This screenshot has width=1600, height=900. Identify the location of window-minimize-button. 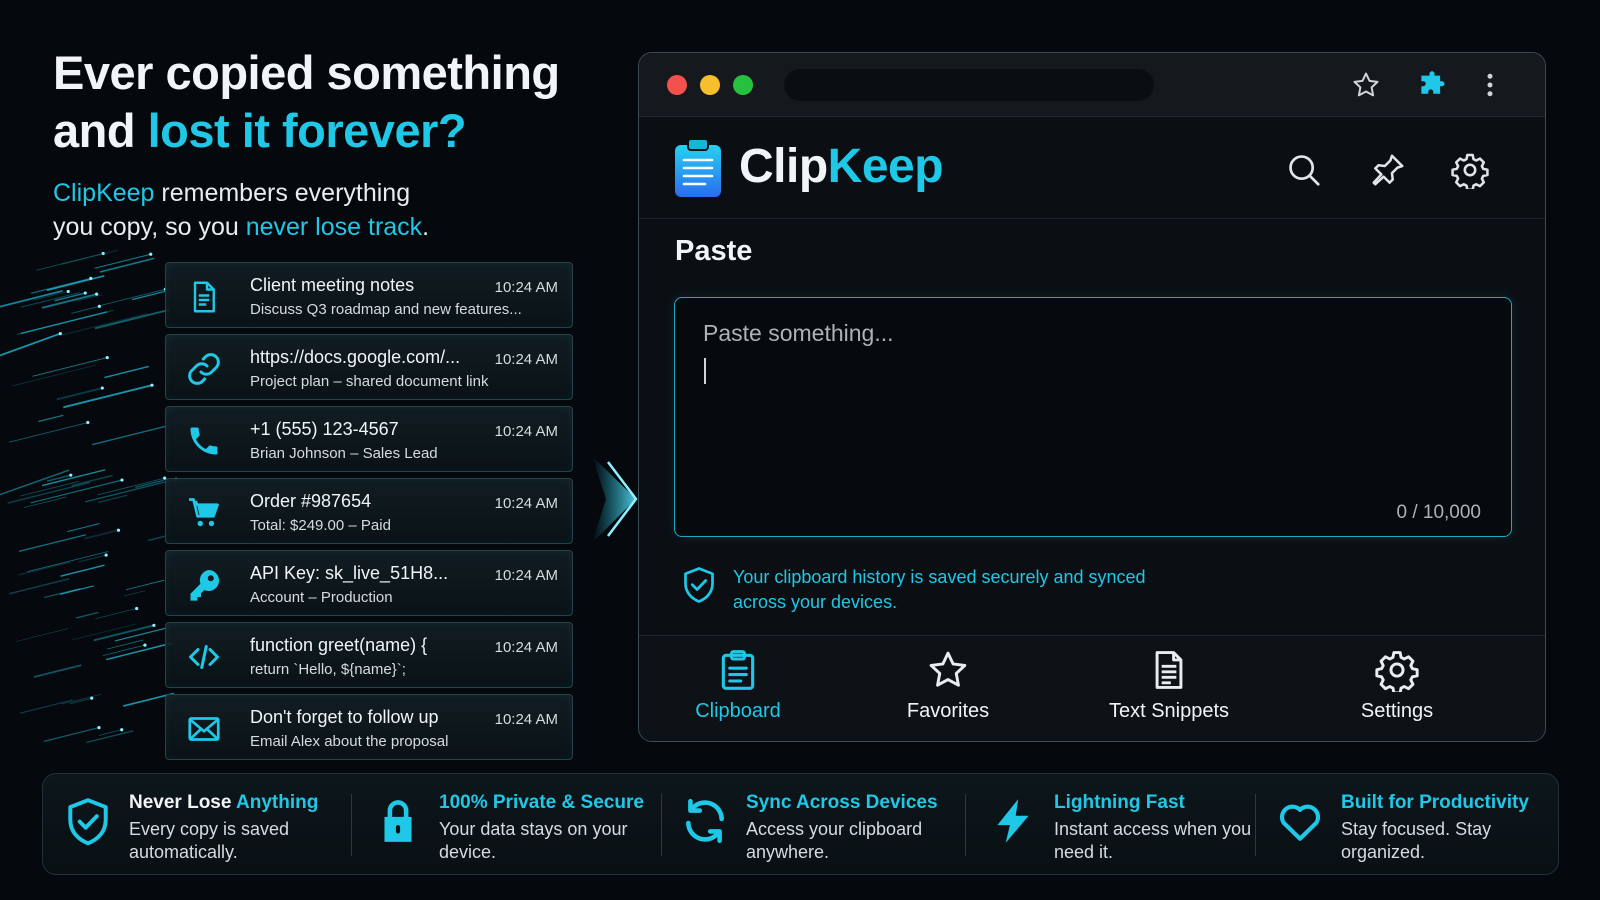
(710, 85).